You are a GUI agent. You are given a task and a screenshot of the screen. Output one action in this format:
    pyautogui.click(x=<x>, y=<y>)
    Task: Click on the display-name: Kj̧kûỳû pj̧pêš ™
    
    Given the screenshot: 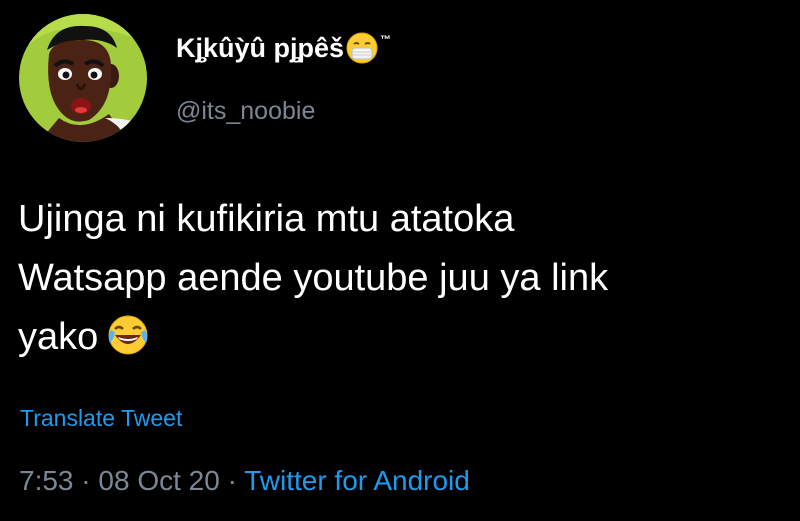 What is the action you would take?
    pyautogui.click(x=283, y=48)
    